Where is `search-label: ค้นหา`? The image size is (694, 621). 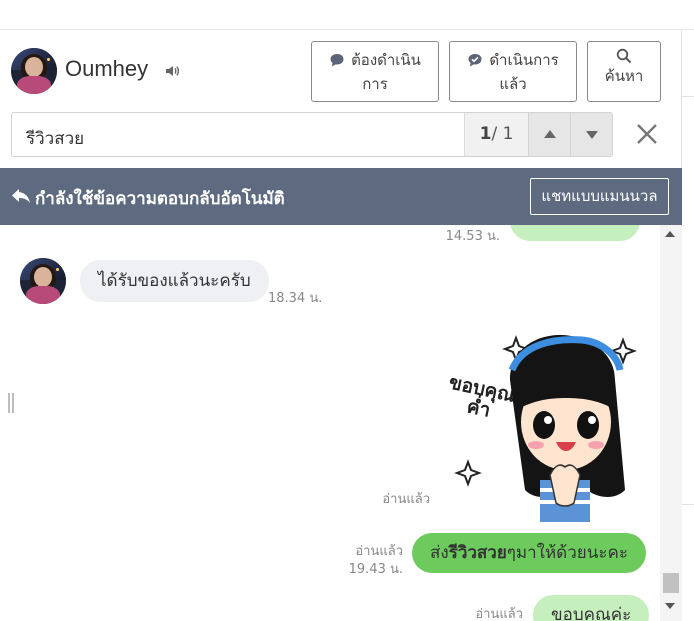
search-label: ค้นหา is located at coordinates (624, 76).